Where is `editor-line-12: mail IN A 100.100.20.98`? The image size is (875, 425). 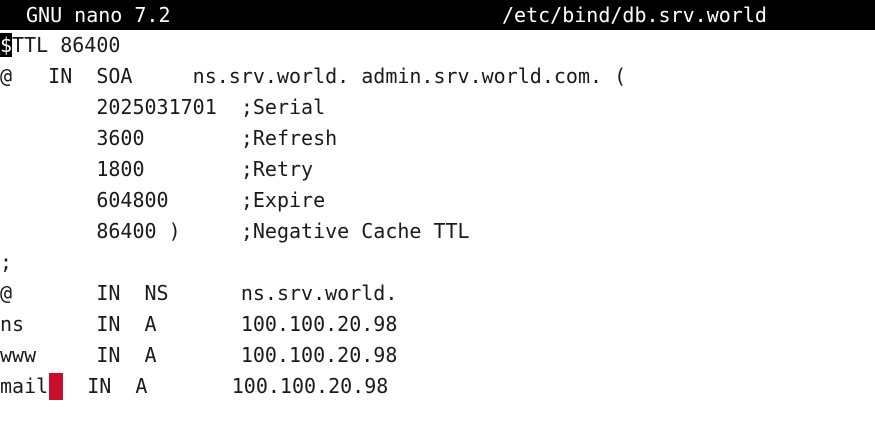 editor-line-12: mail IN A 100.100.20.98 is located at coordinates (437, 386).